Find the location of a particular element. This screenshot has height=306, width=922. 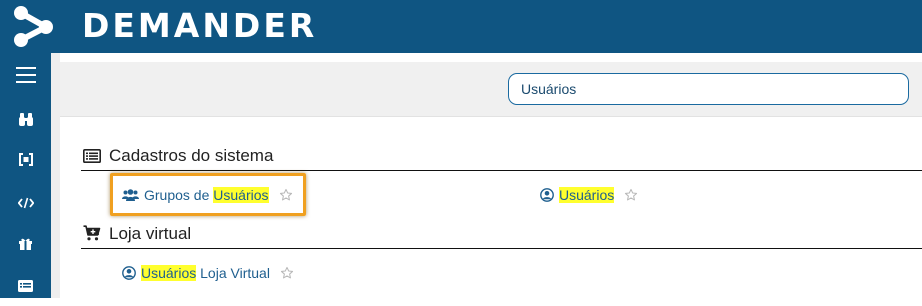

sidebar is located at coordinates (25, 175).